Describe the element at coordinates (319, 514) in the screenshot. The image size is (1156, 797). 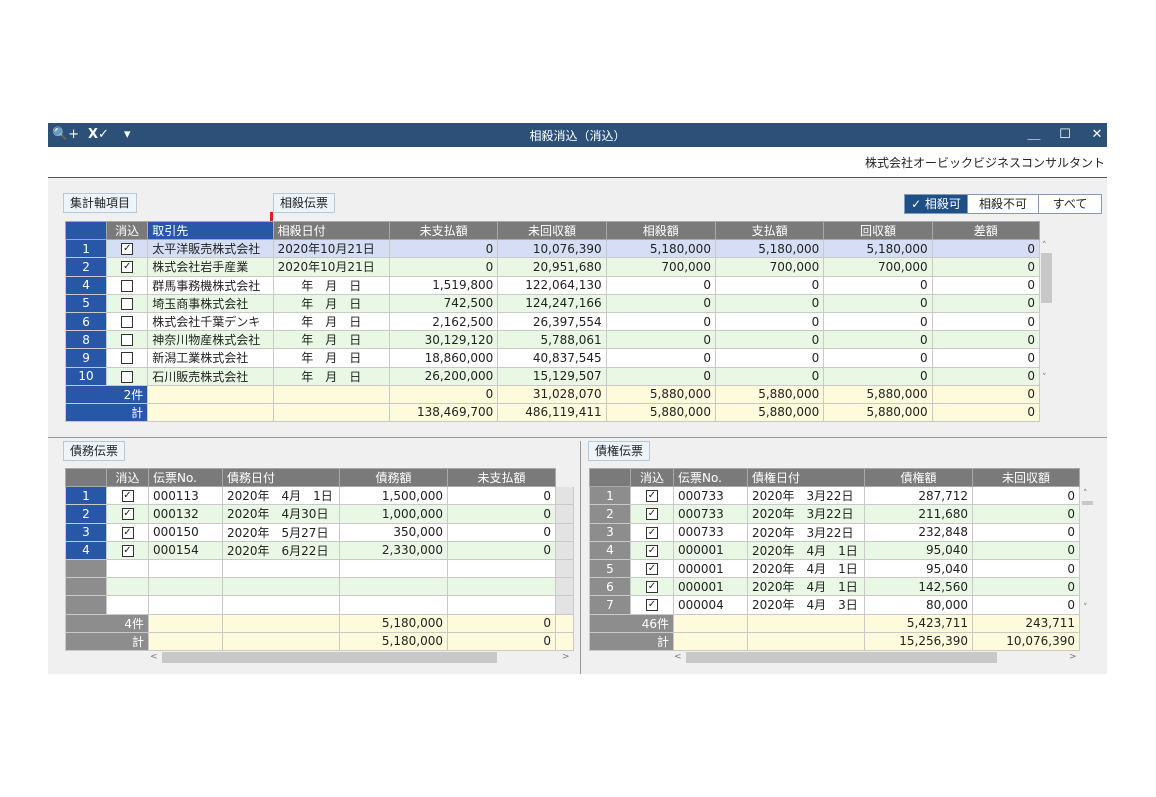
I see `table-row: 2 ✓ 000132 2020年 4月30日 1,000,000 0` at that location.